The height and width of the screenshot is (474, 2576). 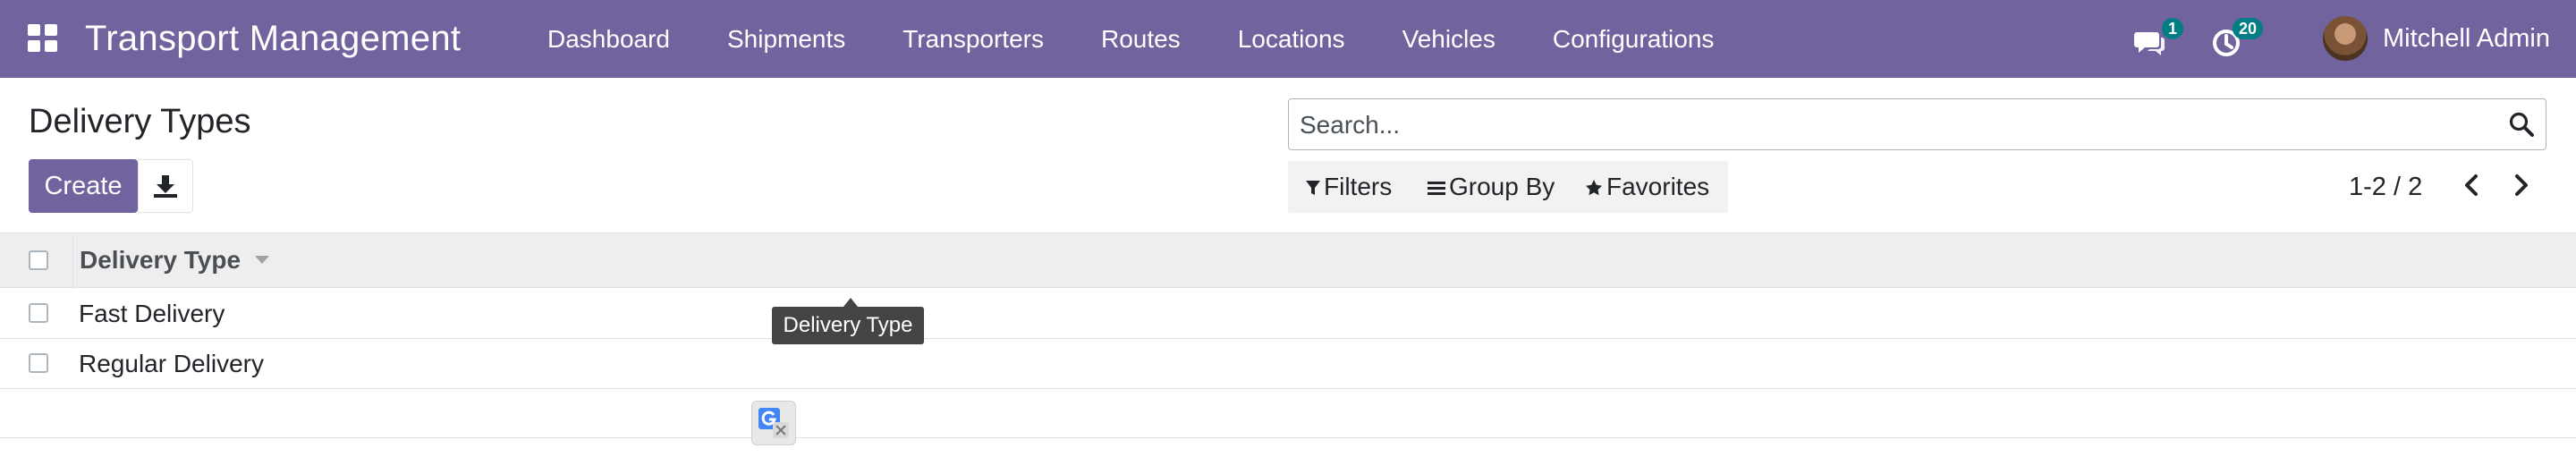 I want to click on messages-button: 1, so click(x=2160, y=38).